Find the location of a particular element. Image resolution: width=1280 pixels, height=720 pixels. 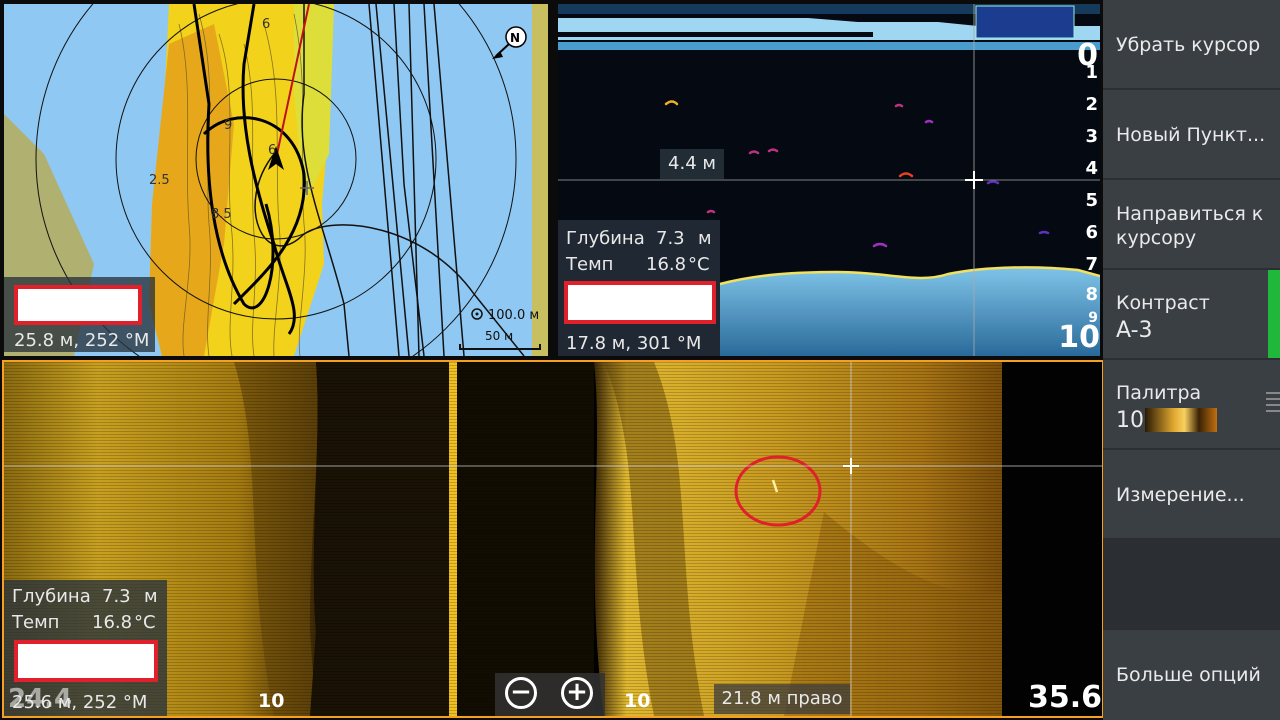

menu-item-label: Убрать курсор is located at coordinates (1188, 45).